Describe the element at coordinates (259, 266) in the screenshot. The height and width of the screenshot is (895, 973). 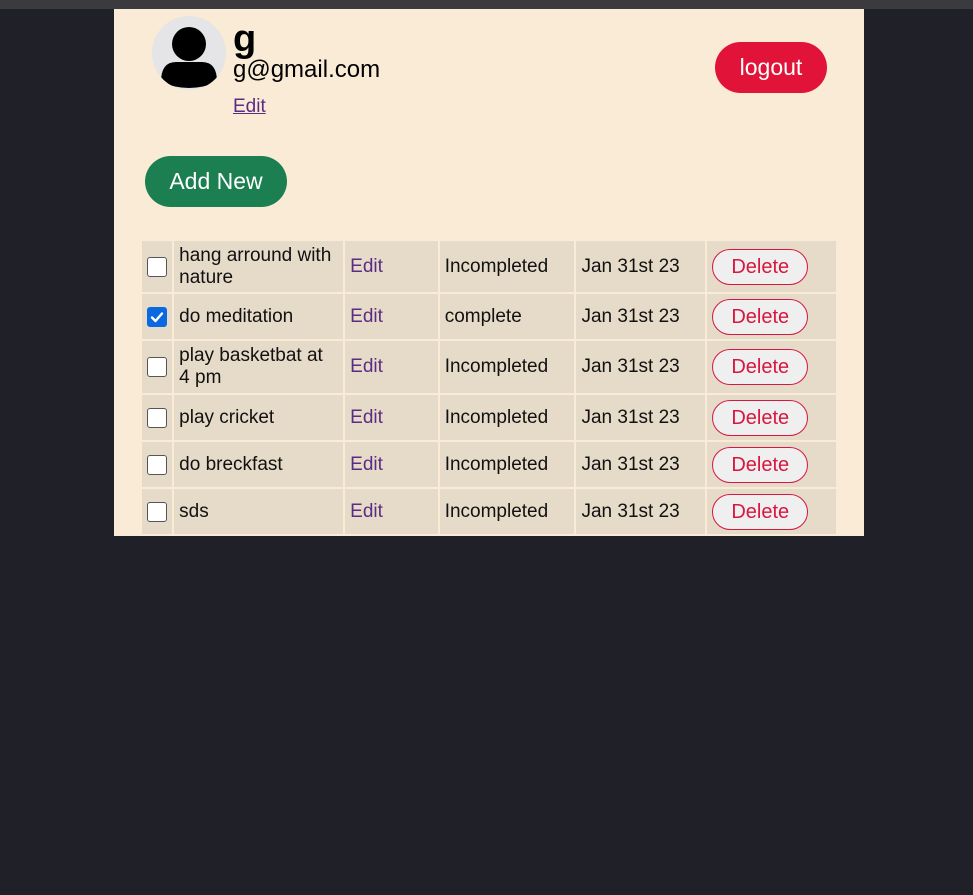
I see `todo-title: hang arround with nature` at that location.